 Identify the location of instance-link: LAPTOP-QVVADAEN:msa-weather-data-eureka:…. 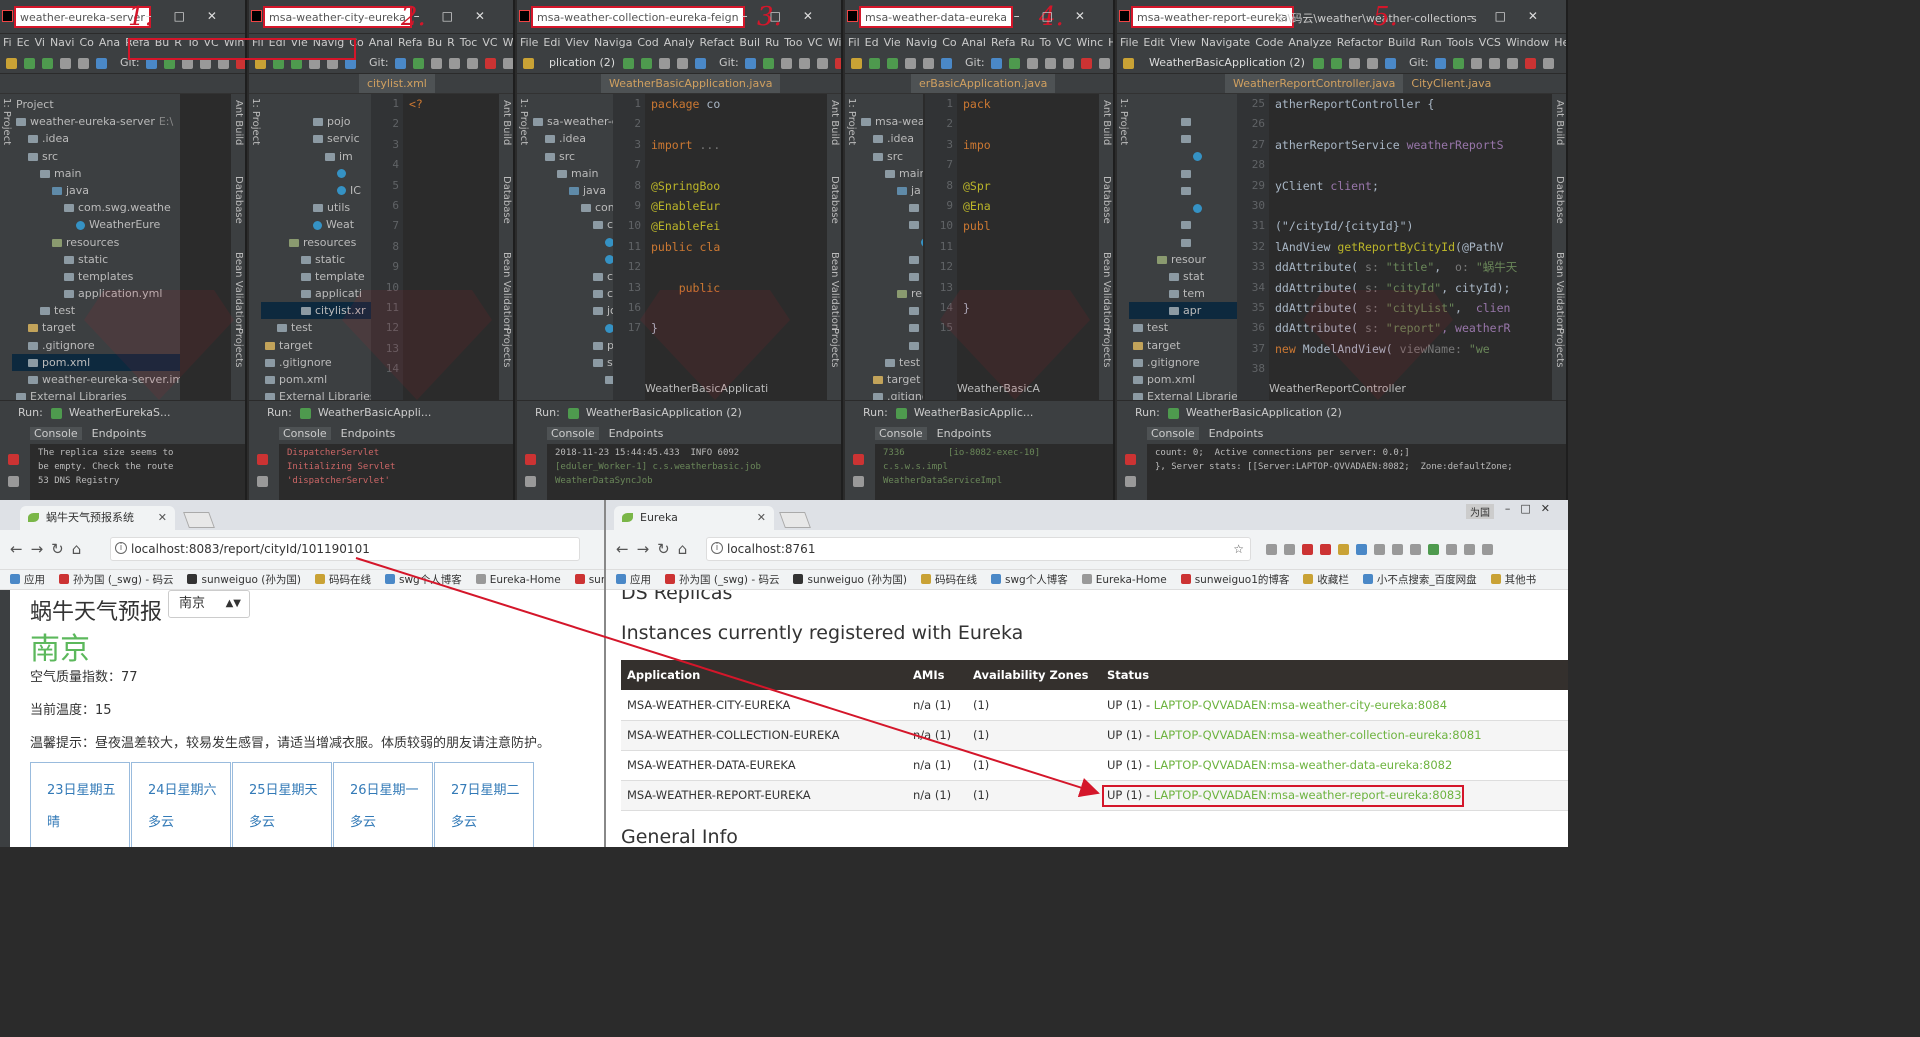
(1303, 765).